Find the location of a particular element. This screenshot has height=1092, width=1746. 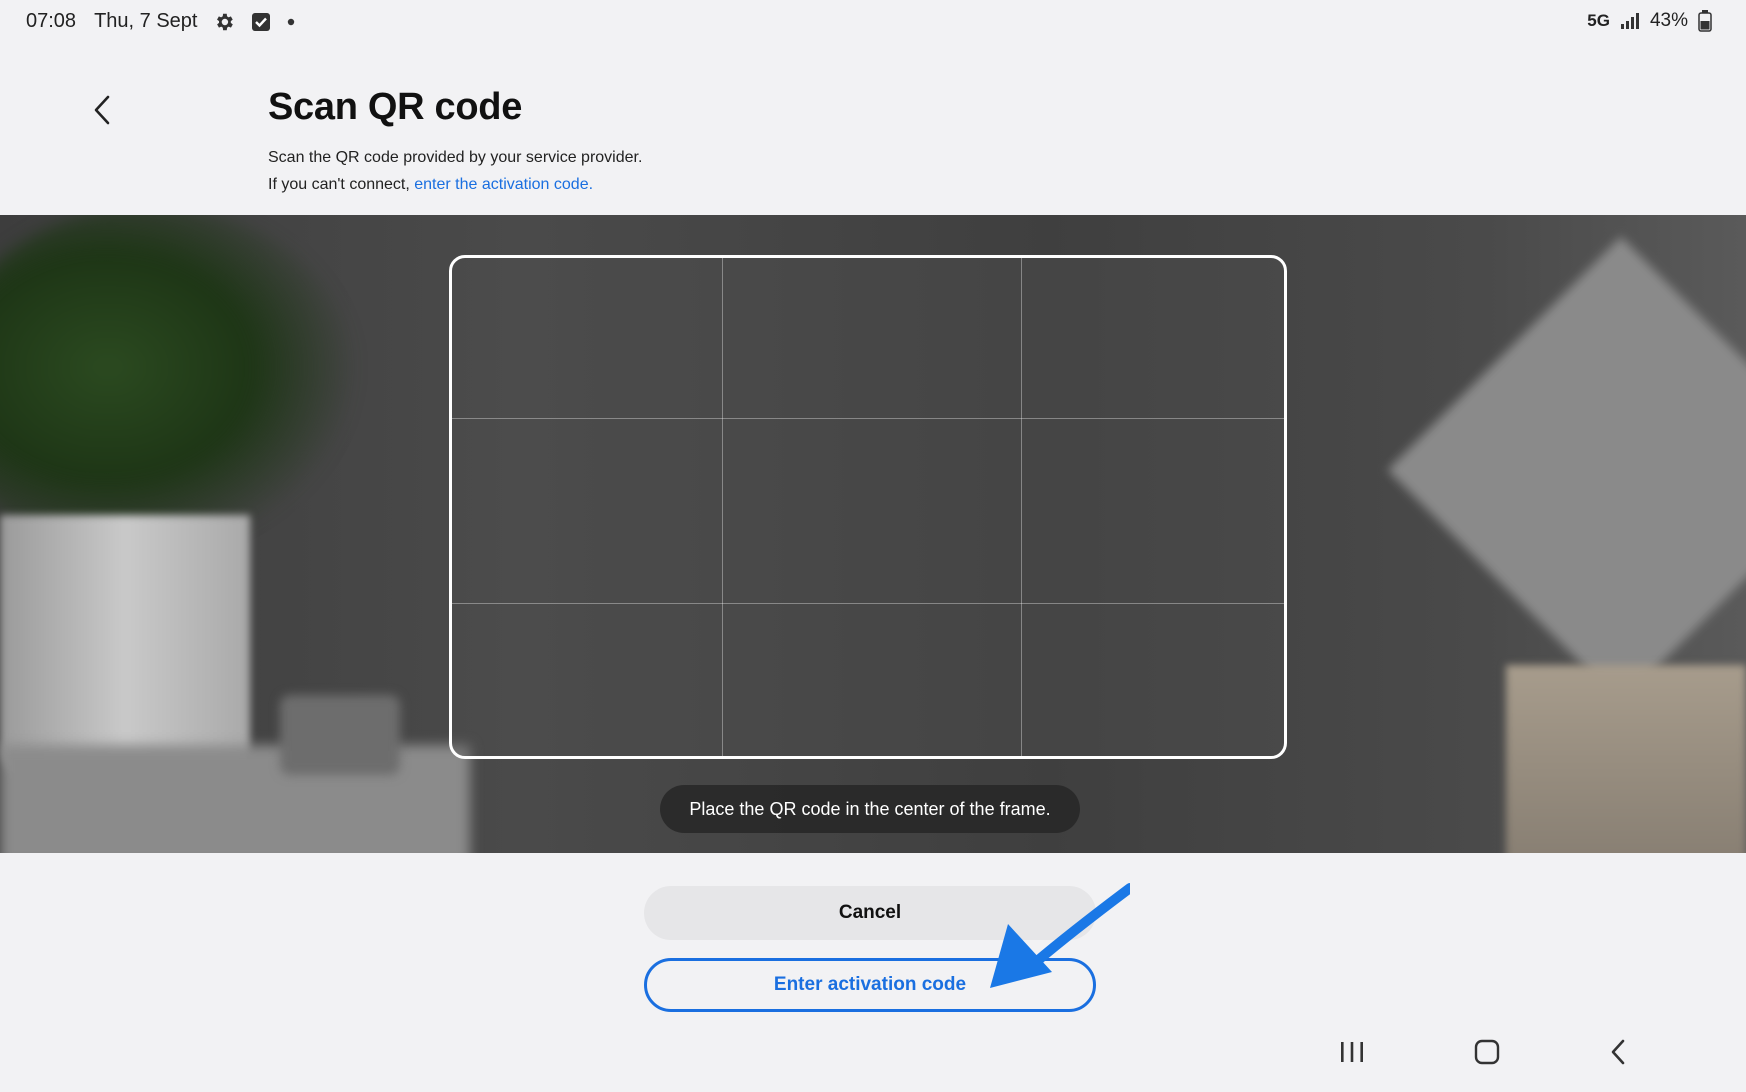

back-button is located at coordinates (102, 110).